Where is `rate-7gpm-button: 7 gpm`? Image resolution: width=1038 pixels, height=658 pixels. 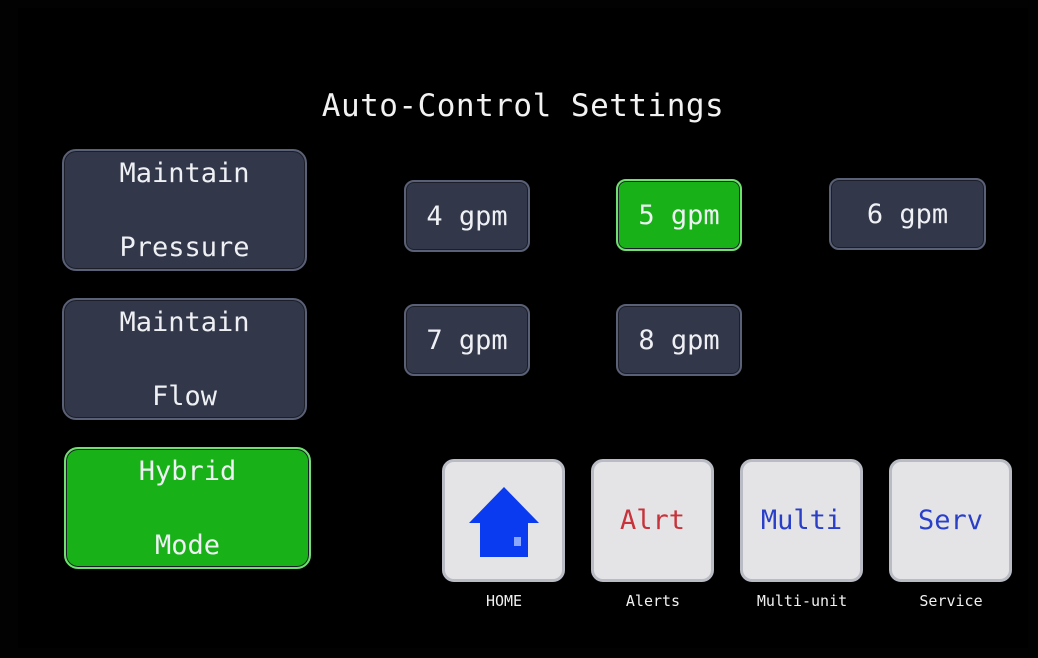 rate-7gpm-button: 7 gpm is located at coordinates (467, 340).